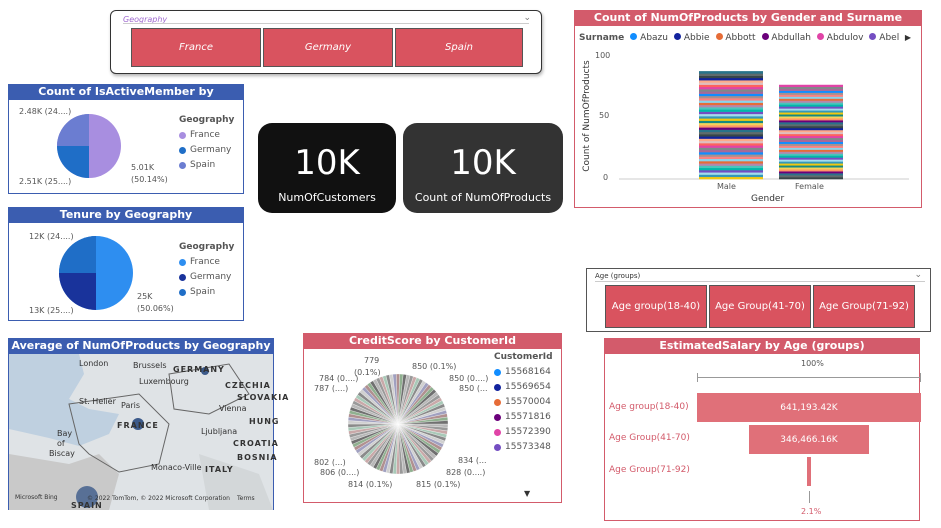 The image size is (941, 528). What do you see at coordinates (523, 372) in the screenshot?
I see `legend-item: 15568164` at bounding box center [523, 372].